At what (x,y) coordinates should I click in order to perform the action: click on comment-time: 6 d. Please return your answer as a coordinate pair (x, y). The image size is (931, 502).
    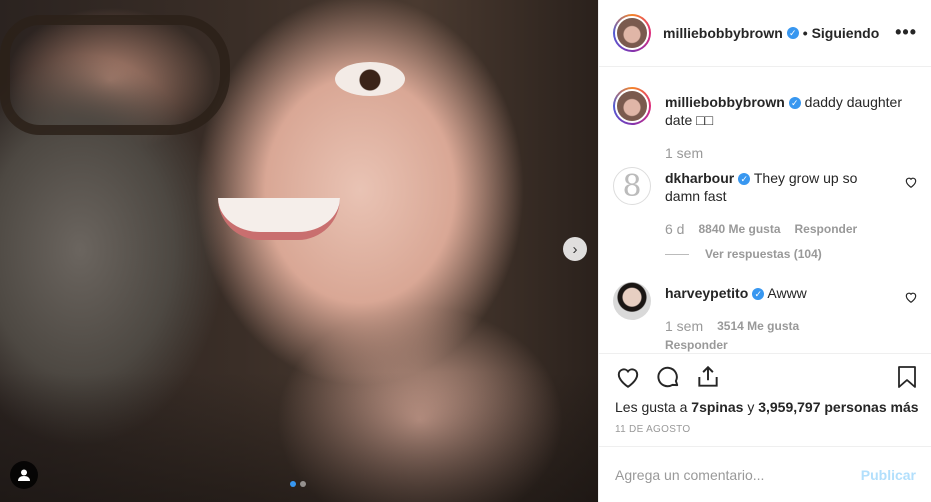
    Looking at the image, I should click on (674, 229).